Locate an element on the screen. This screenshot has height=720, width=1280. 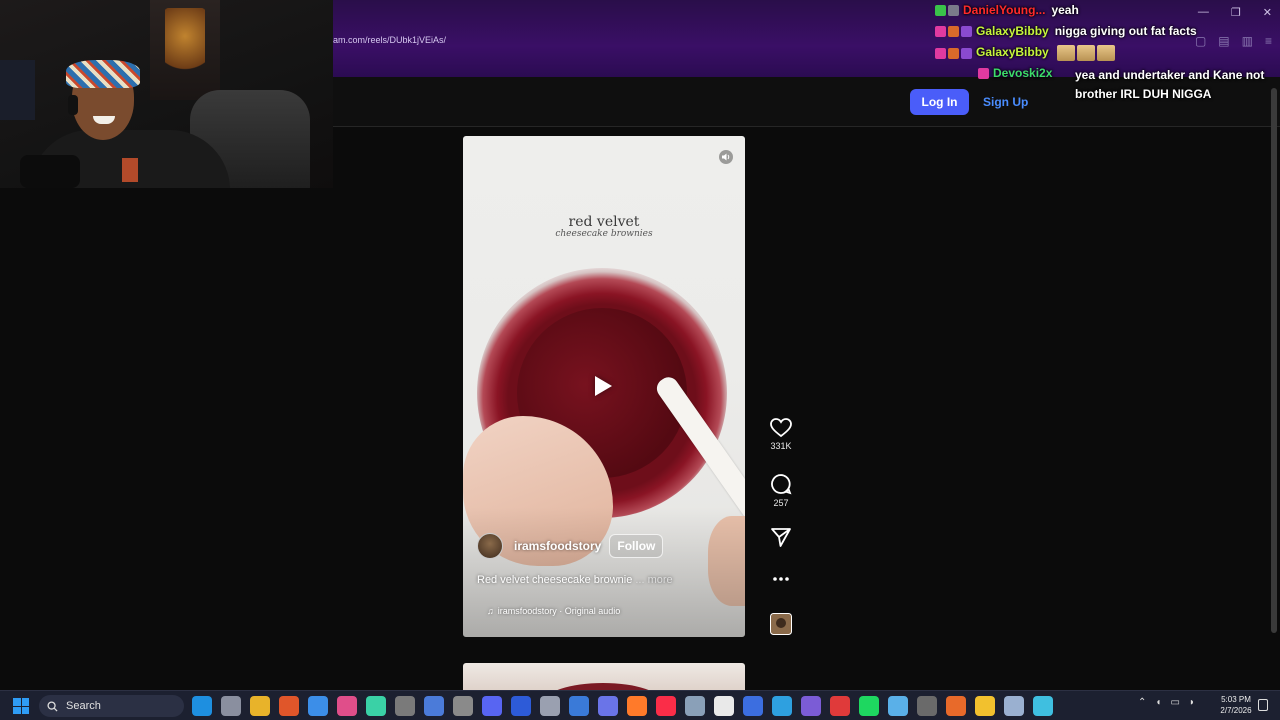
check-badge-icon is located at coordinates (940, 11).